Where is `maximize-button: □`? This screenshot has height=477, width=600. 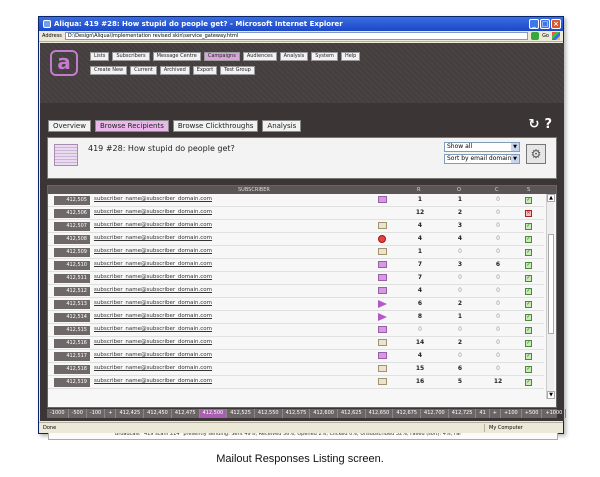 maximize-button: □ is located at coordinates (545, 24).